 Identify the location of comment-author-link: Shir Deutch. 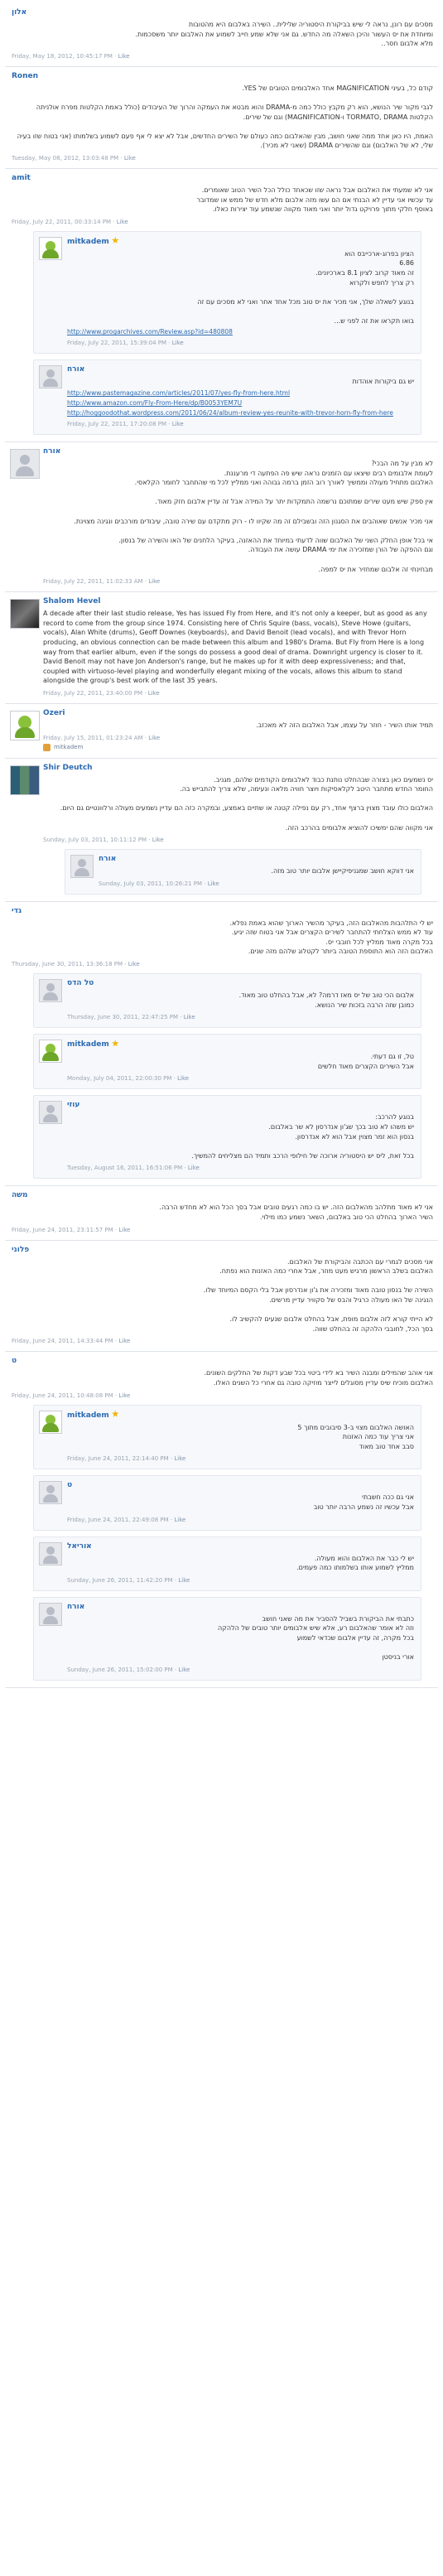
(238, 768).